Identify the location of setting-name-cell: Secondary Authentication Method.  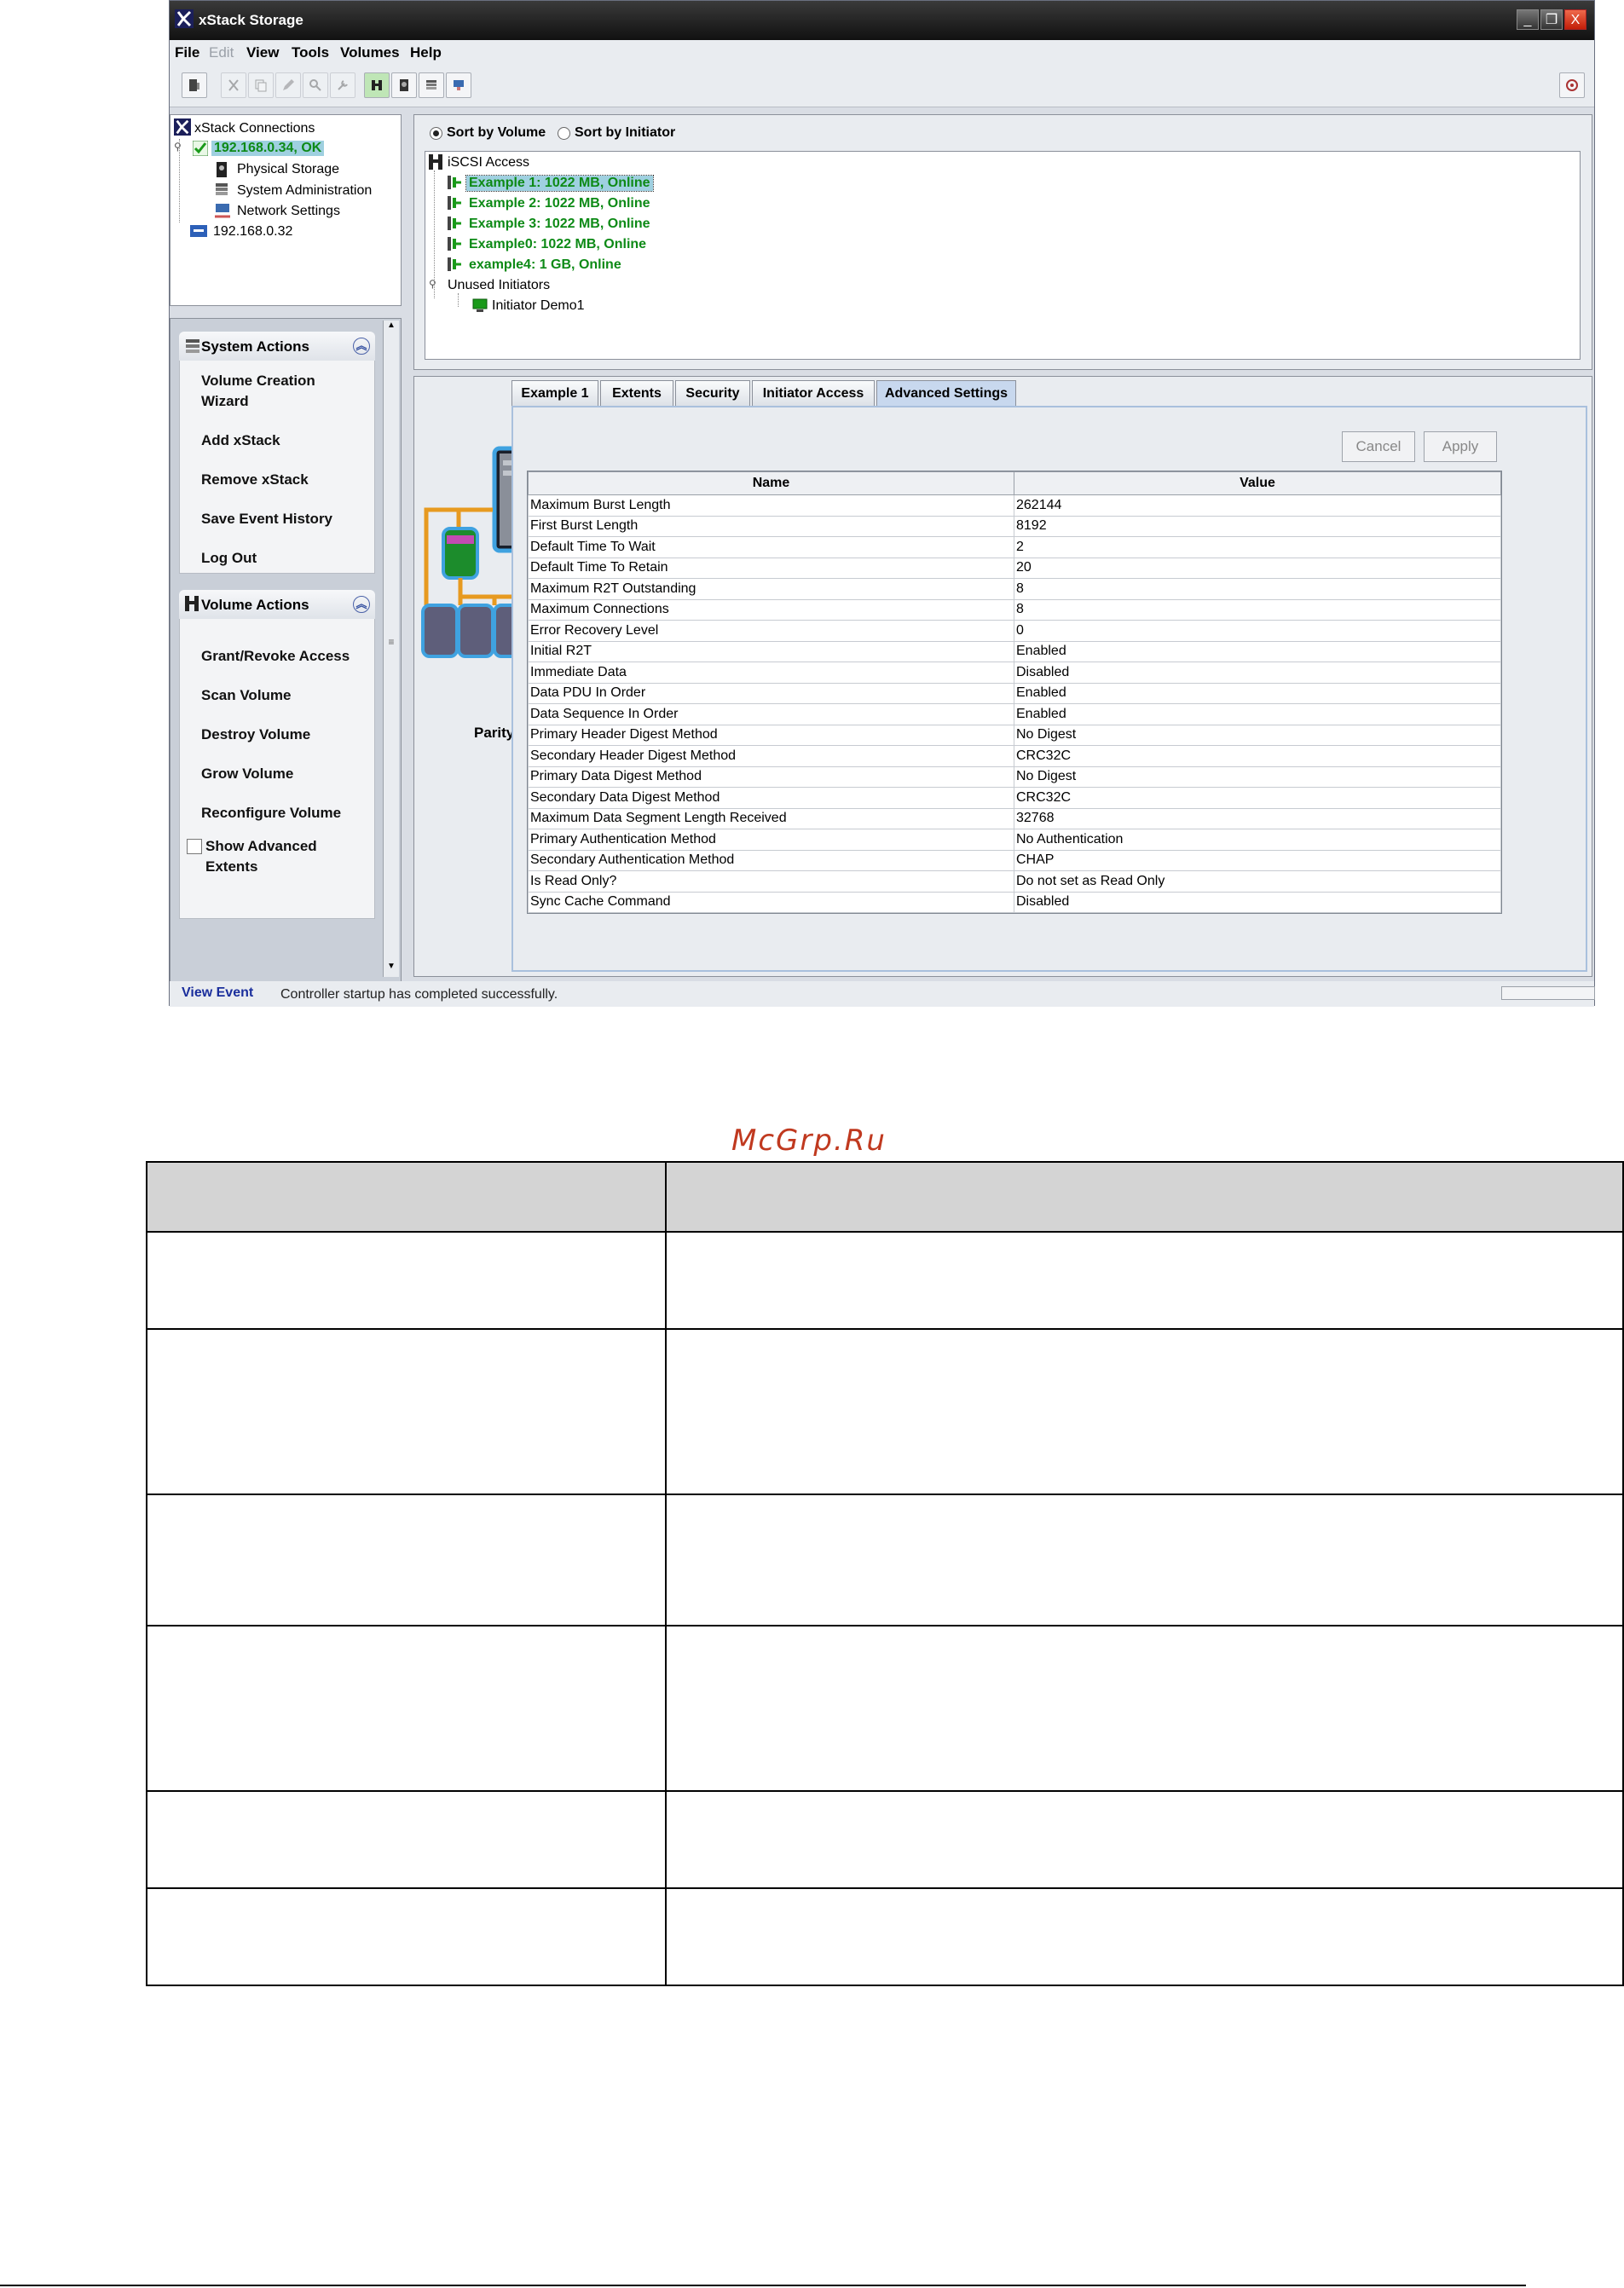
(771, 860).